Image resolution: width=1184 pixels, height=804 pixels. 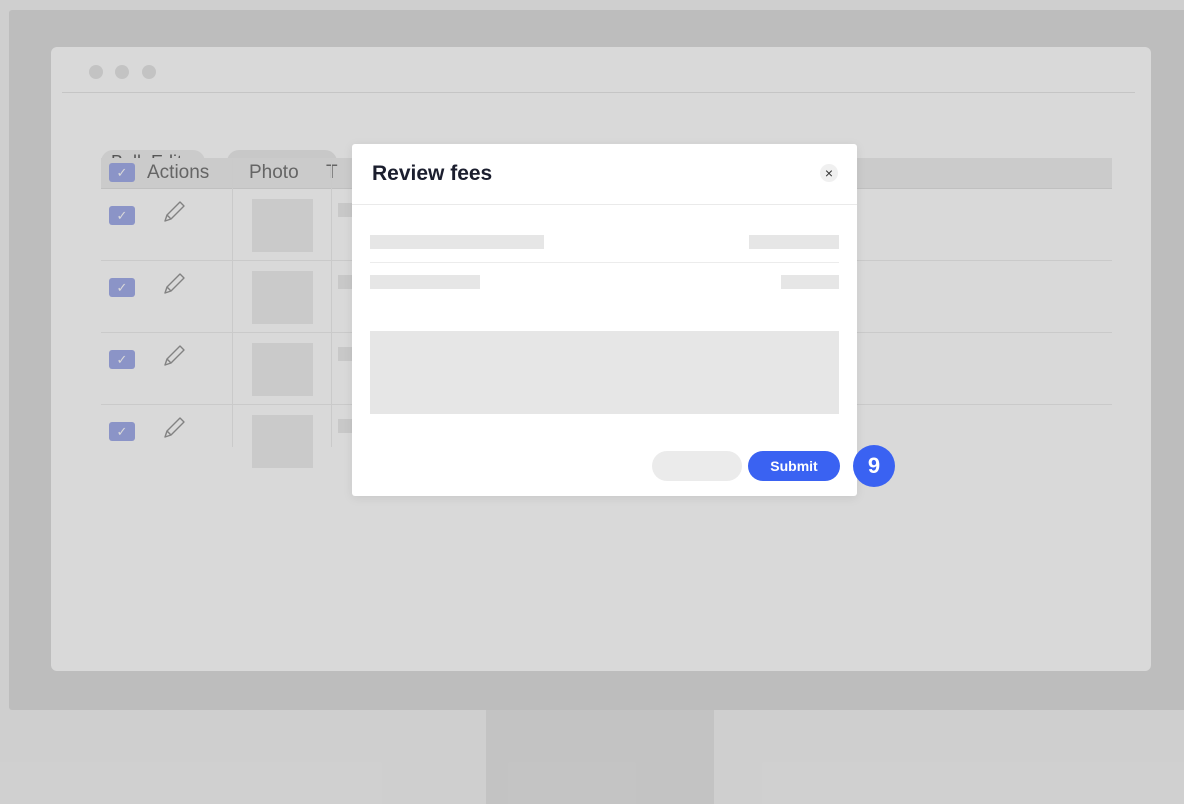 What do you see at coordinates (604, 174) in the screenshot?
I see `dialog-header: Review fees ×` at bounding box center [604, 174].